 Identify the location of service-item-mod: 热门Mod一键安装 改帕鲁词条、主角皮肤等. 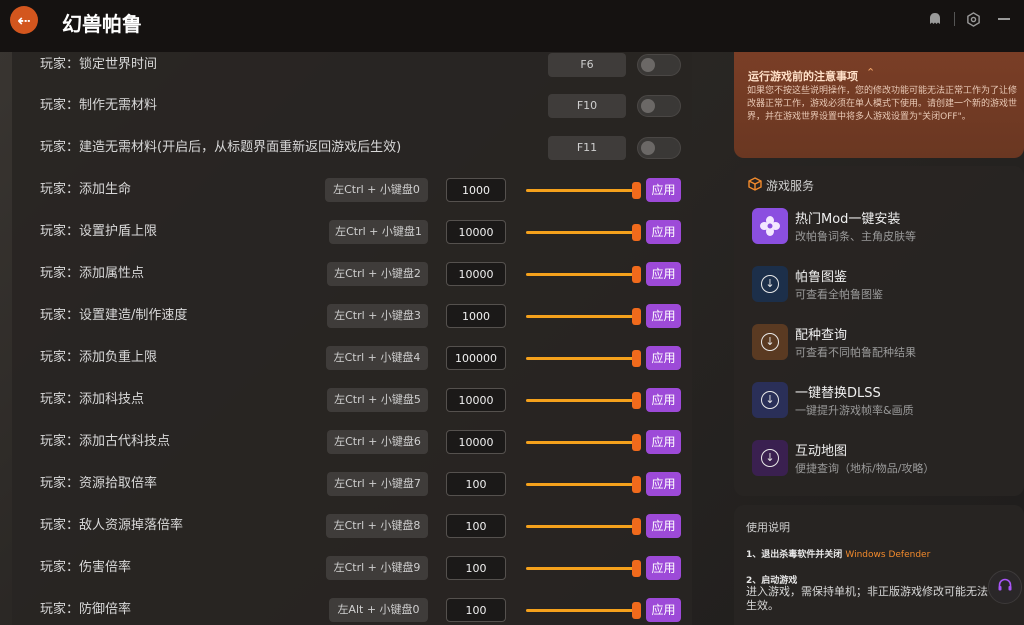
(882, 228).